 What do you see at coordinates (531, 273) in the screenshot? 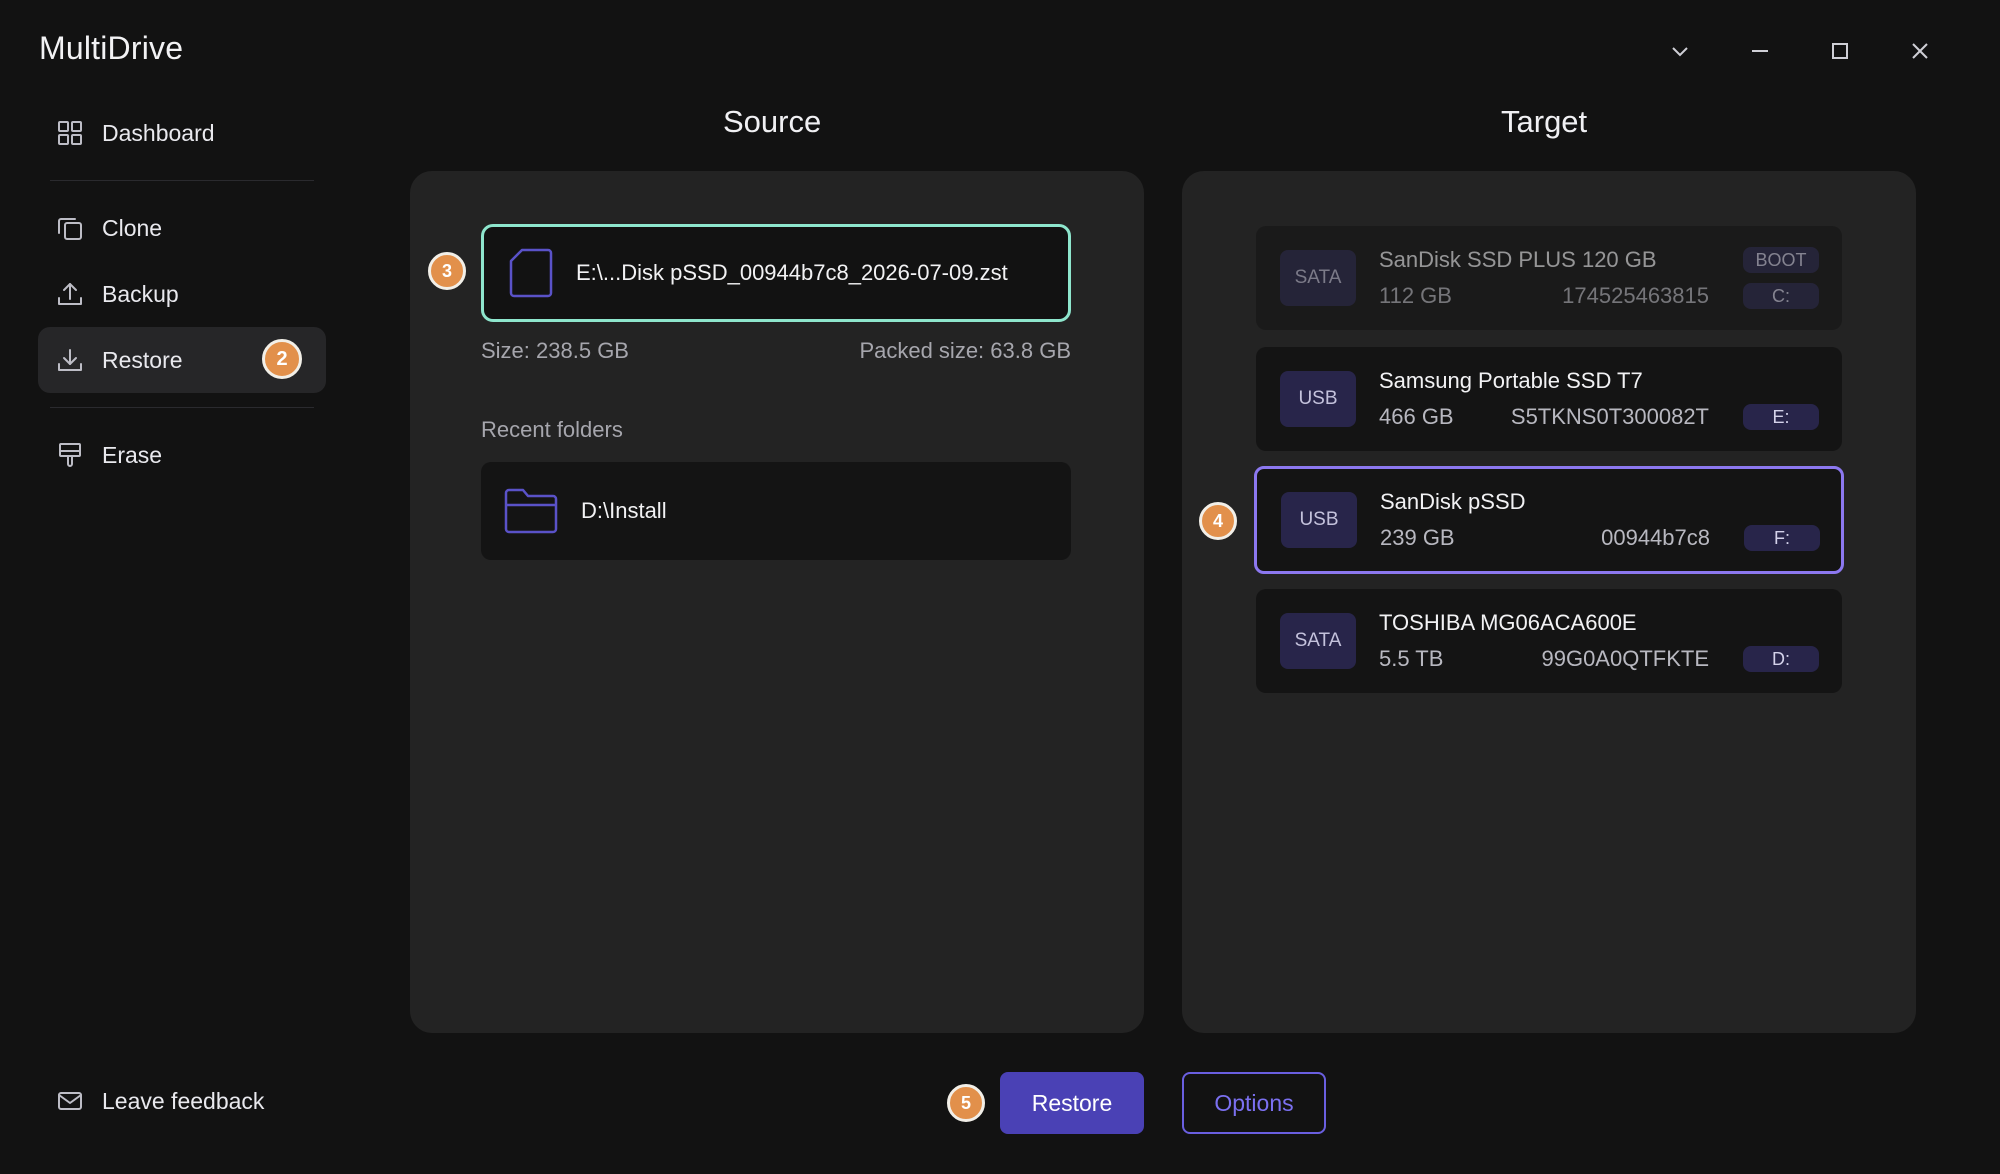
I see `file-icon` at bounding box center [531, 273].